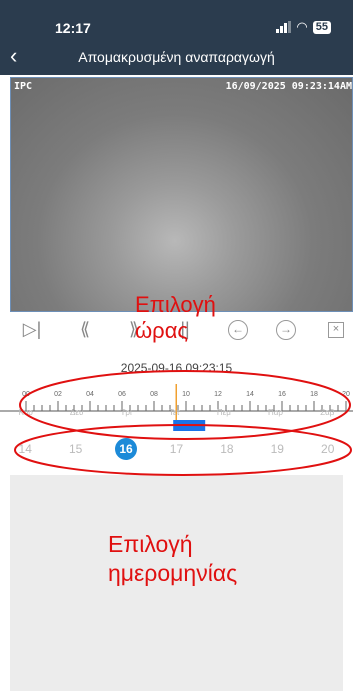  I want to click on skip-end-button: ▷|, so click(32, 329).